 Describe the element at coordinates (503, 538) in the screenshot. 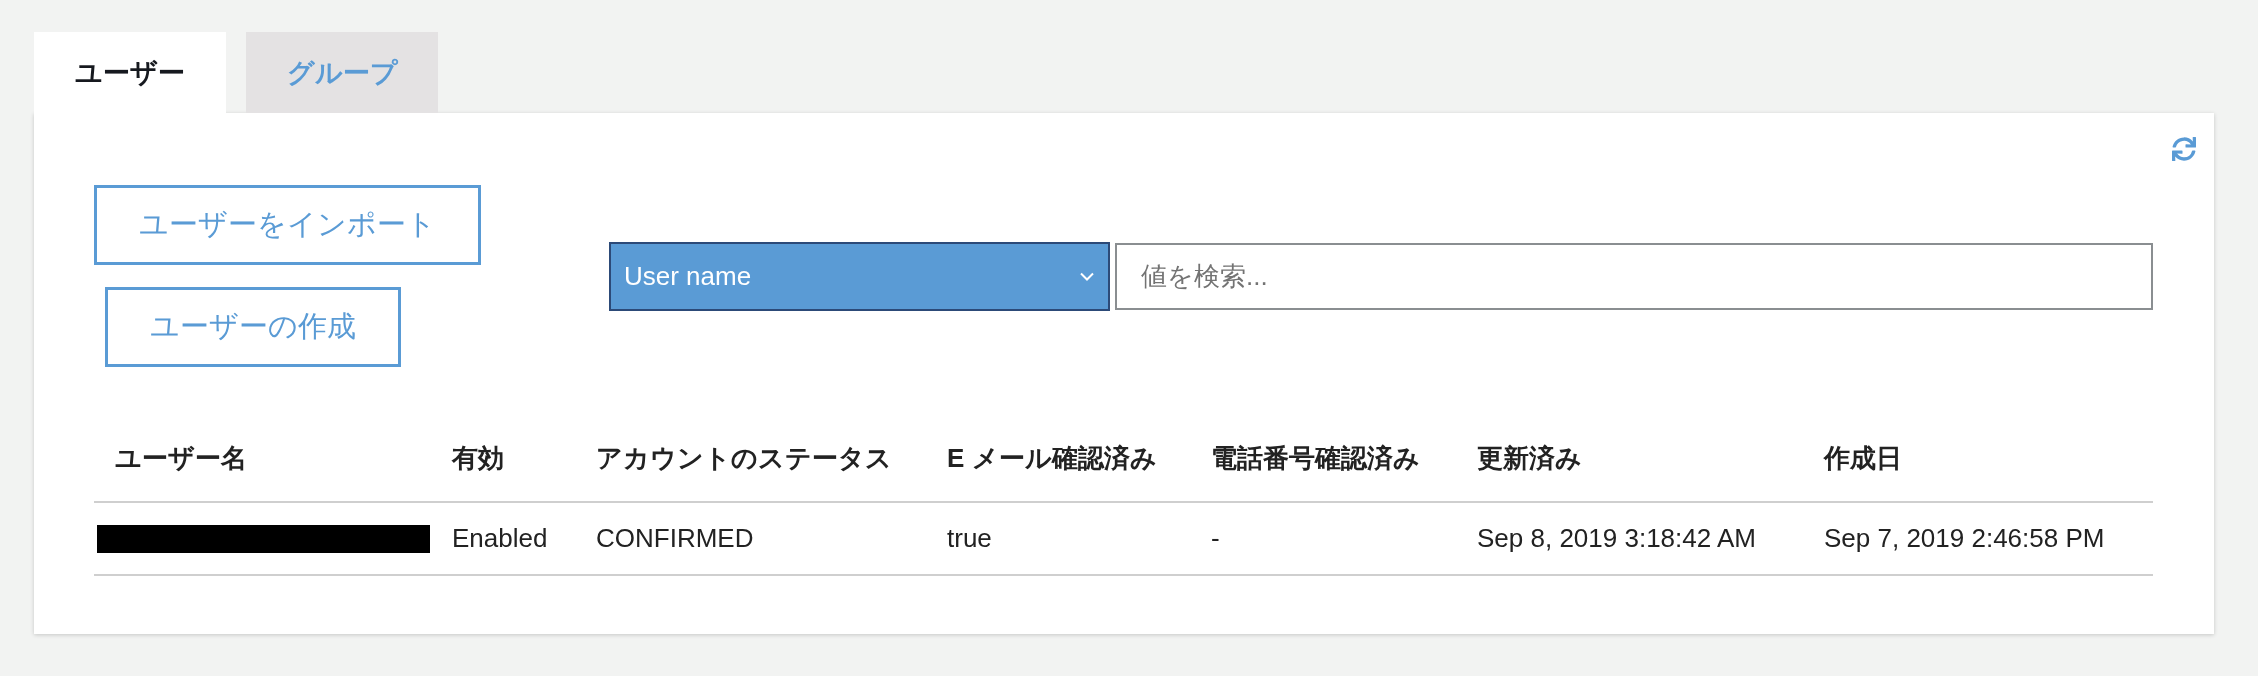

I see `table-cell: Enabled` at that location.